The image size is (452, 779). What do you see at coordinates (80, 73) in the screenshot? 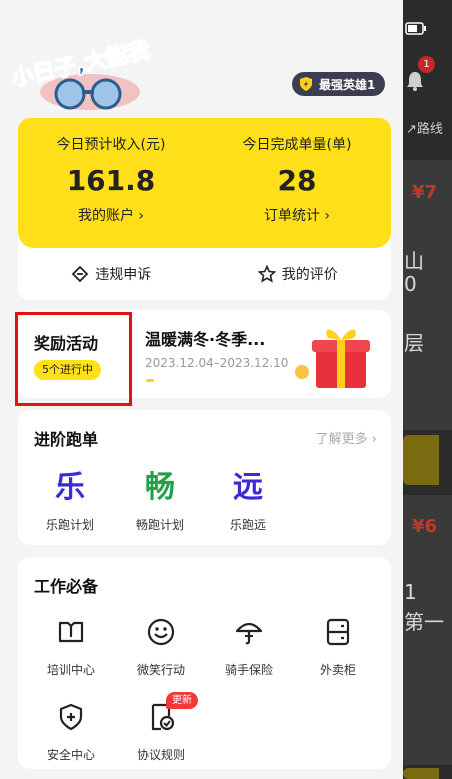
I see `slogan-logo: 小日子,大能我` at bounding box center [80, 73].